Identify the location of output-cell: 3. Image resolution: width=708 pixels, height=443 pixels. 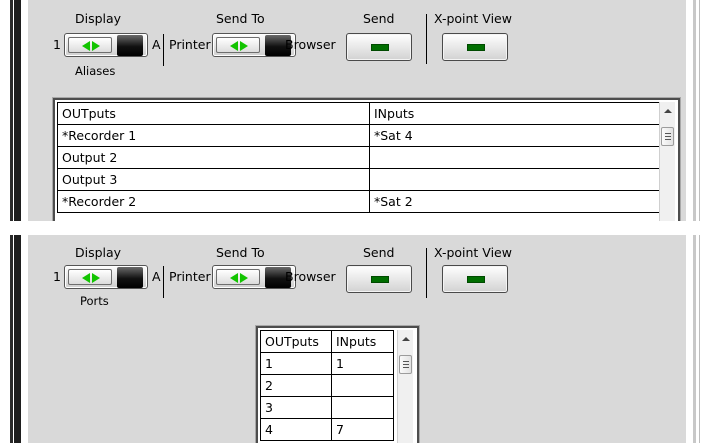
(296, 407).